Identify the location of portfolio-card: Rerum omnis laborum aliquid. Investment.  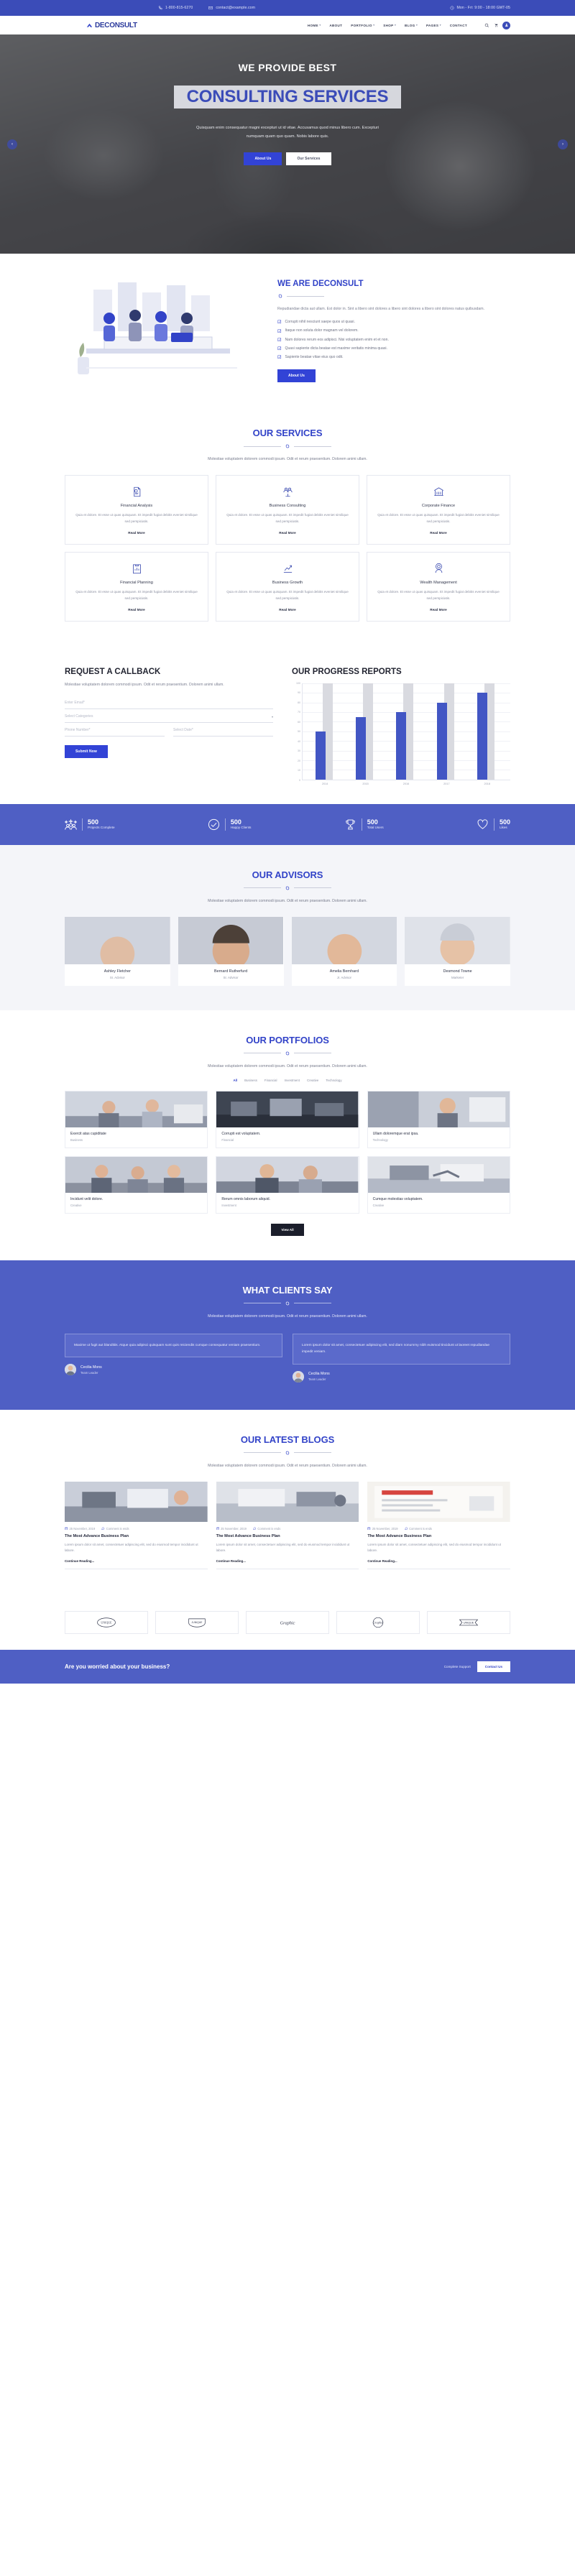
(287, 1184).